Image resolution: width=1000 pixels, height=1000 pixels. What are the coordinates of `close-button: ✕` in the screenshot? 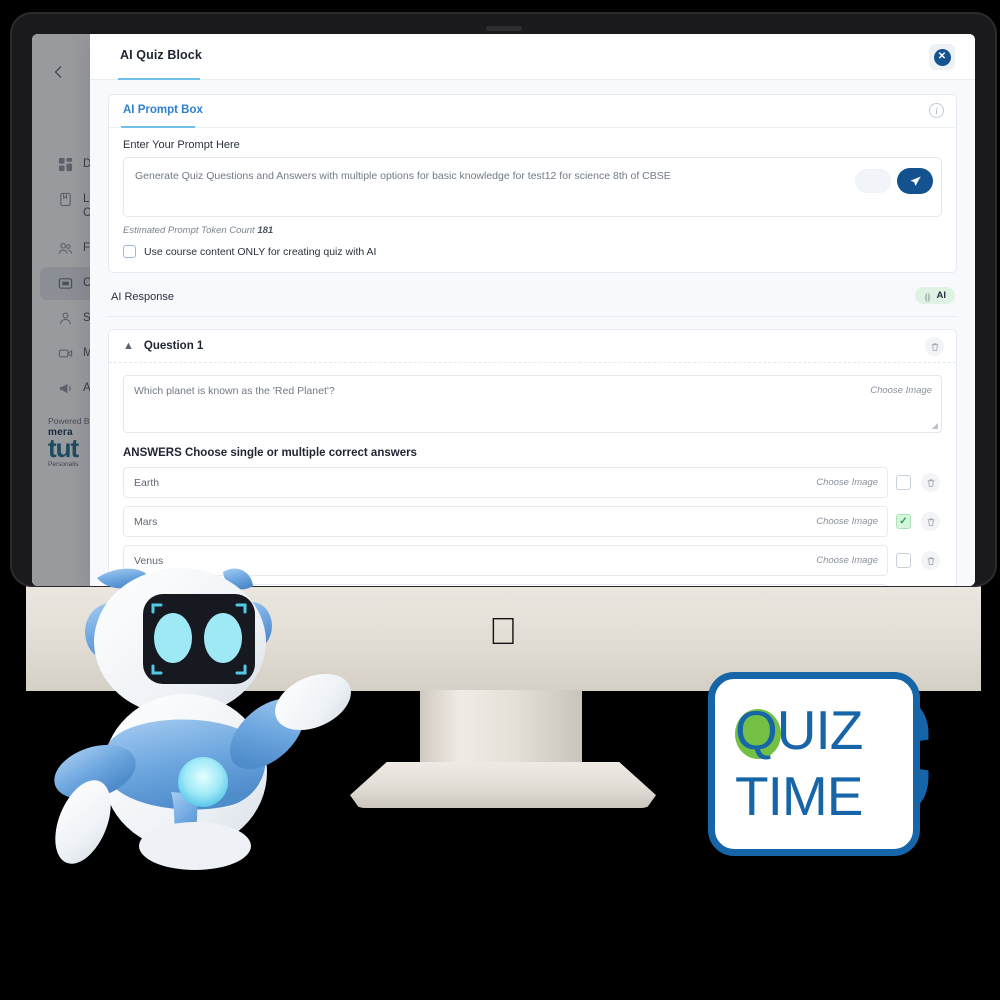 It's located at (942, 57).